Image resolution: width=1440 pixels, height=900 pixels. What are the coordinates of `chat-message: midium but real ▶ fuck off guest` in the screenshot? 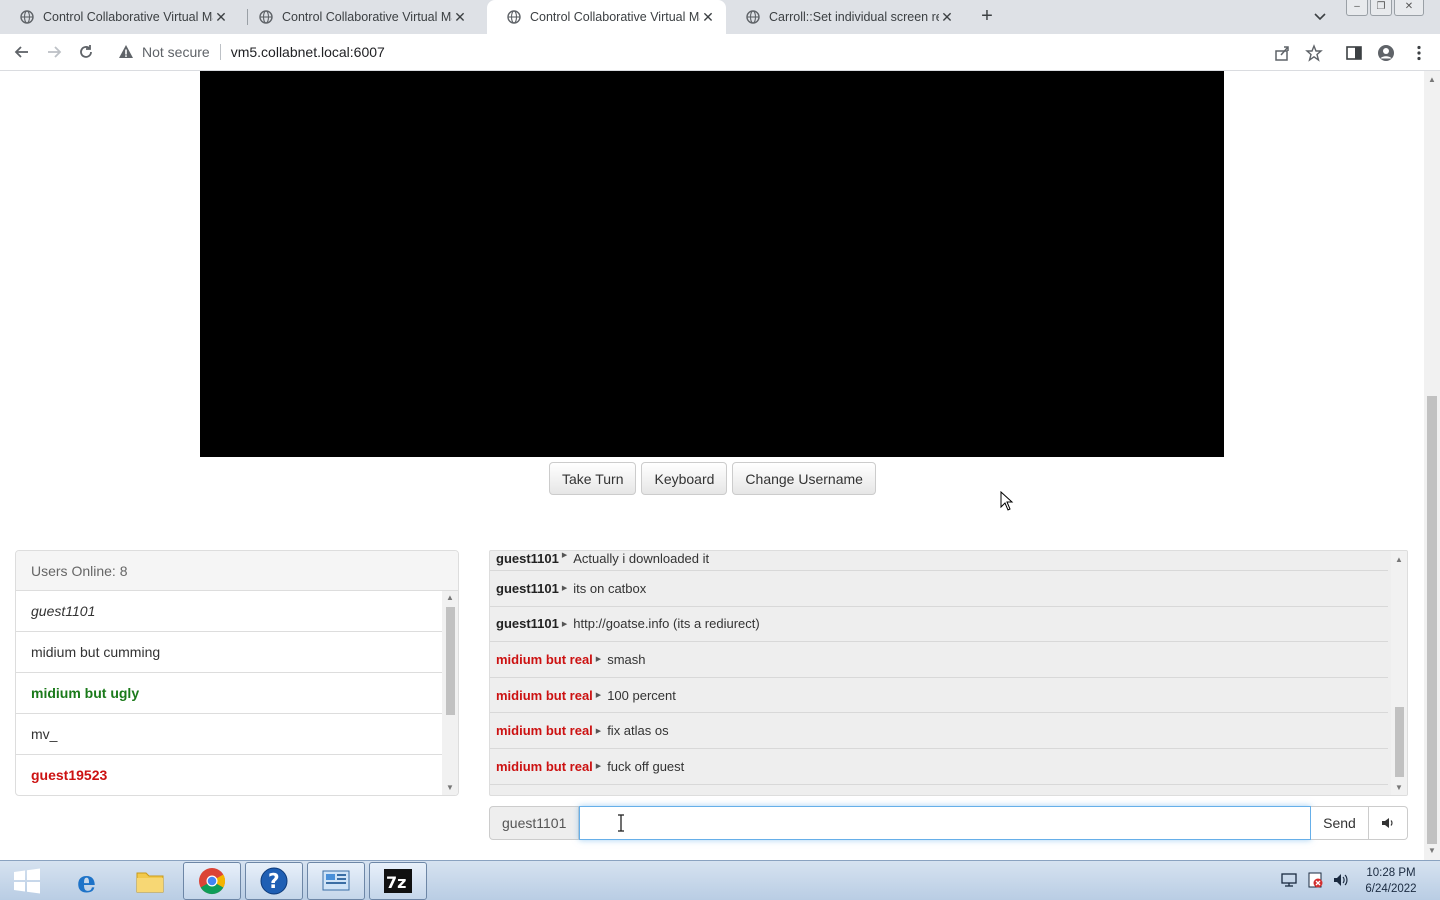 It's located at (939, 767).